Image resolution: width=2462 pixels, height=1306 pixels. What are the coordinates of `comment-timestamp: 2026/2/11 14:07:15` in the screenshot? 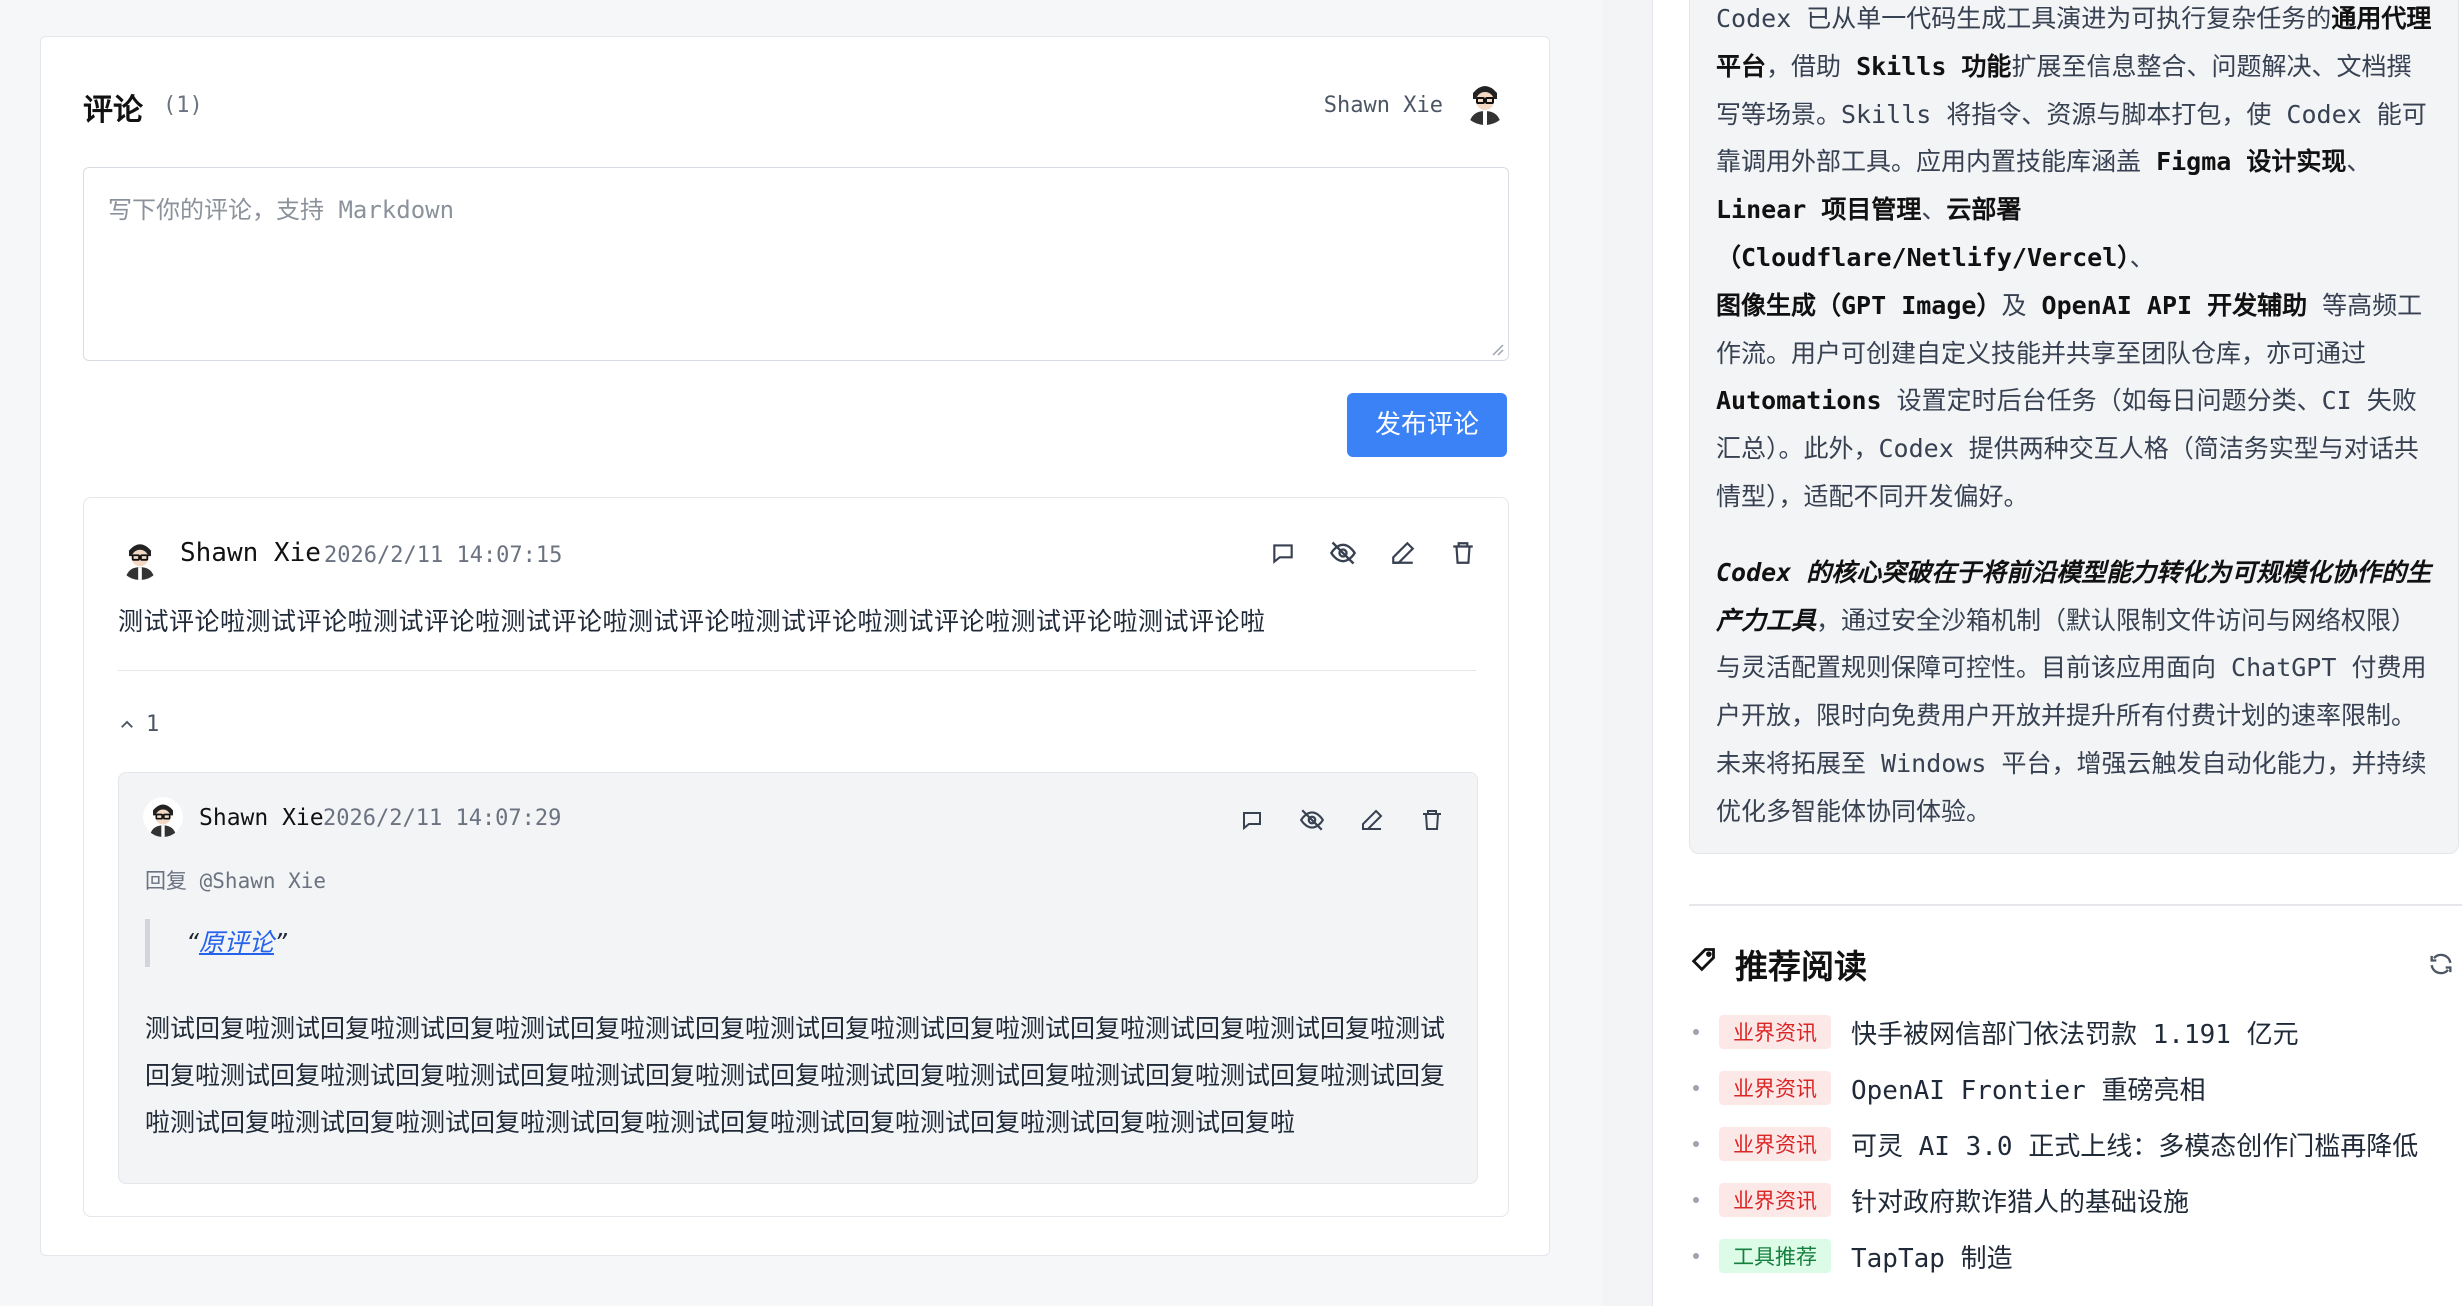 It's located at (443, 555).